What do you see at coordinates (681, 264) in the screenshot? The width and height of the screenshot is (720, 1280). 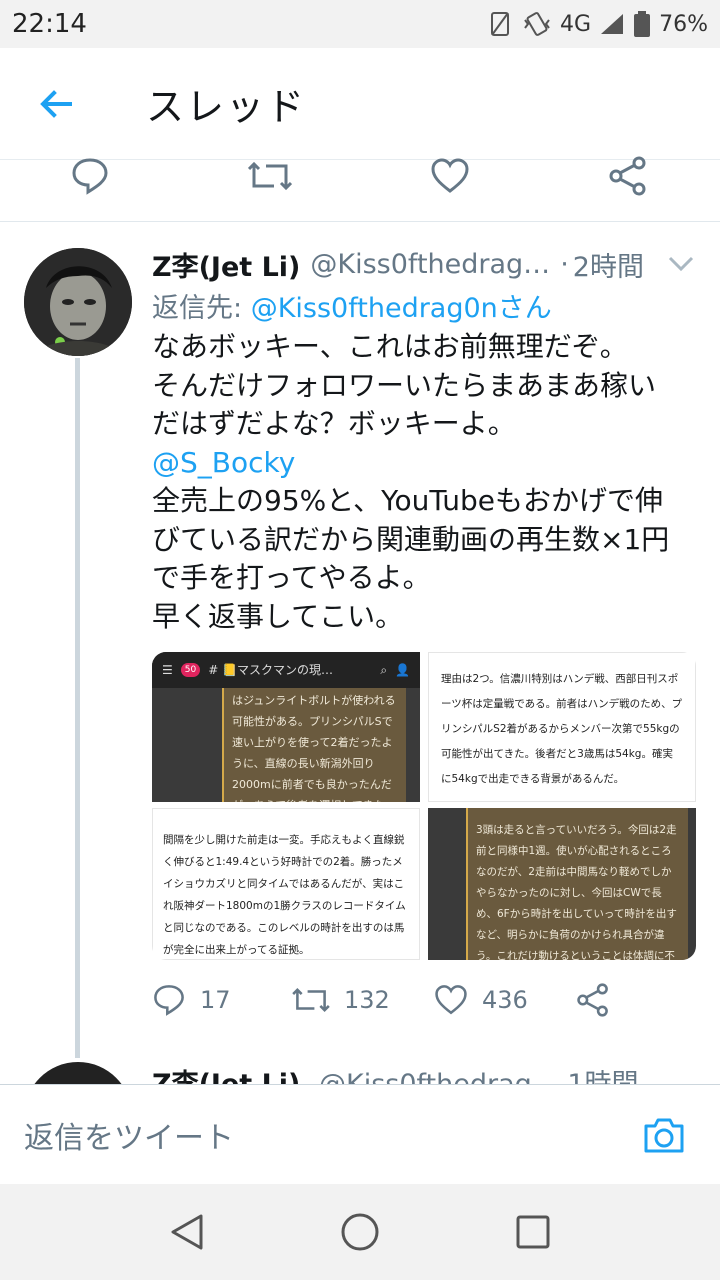 I see `chevron-down-icon` at bounding box center [681, 264].